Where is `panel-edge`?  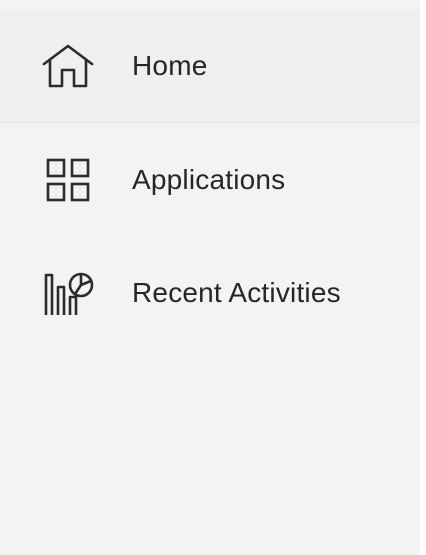
panel-edge is located at coordinates (423, 277).